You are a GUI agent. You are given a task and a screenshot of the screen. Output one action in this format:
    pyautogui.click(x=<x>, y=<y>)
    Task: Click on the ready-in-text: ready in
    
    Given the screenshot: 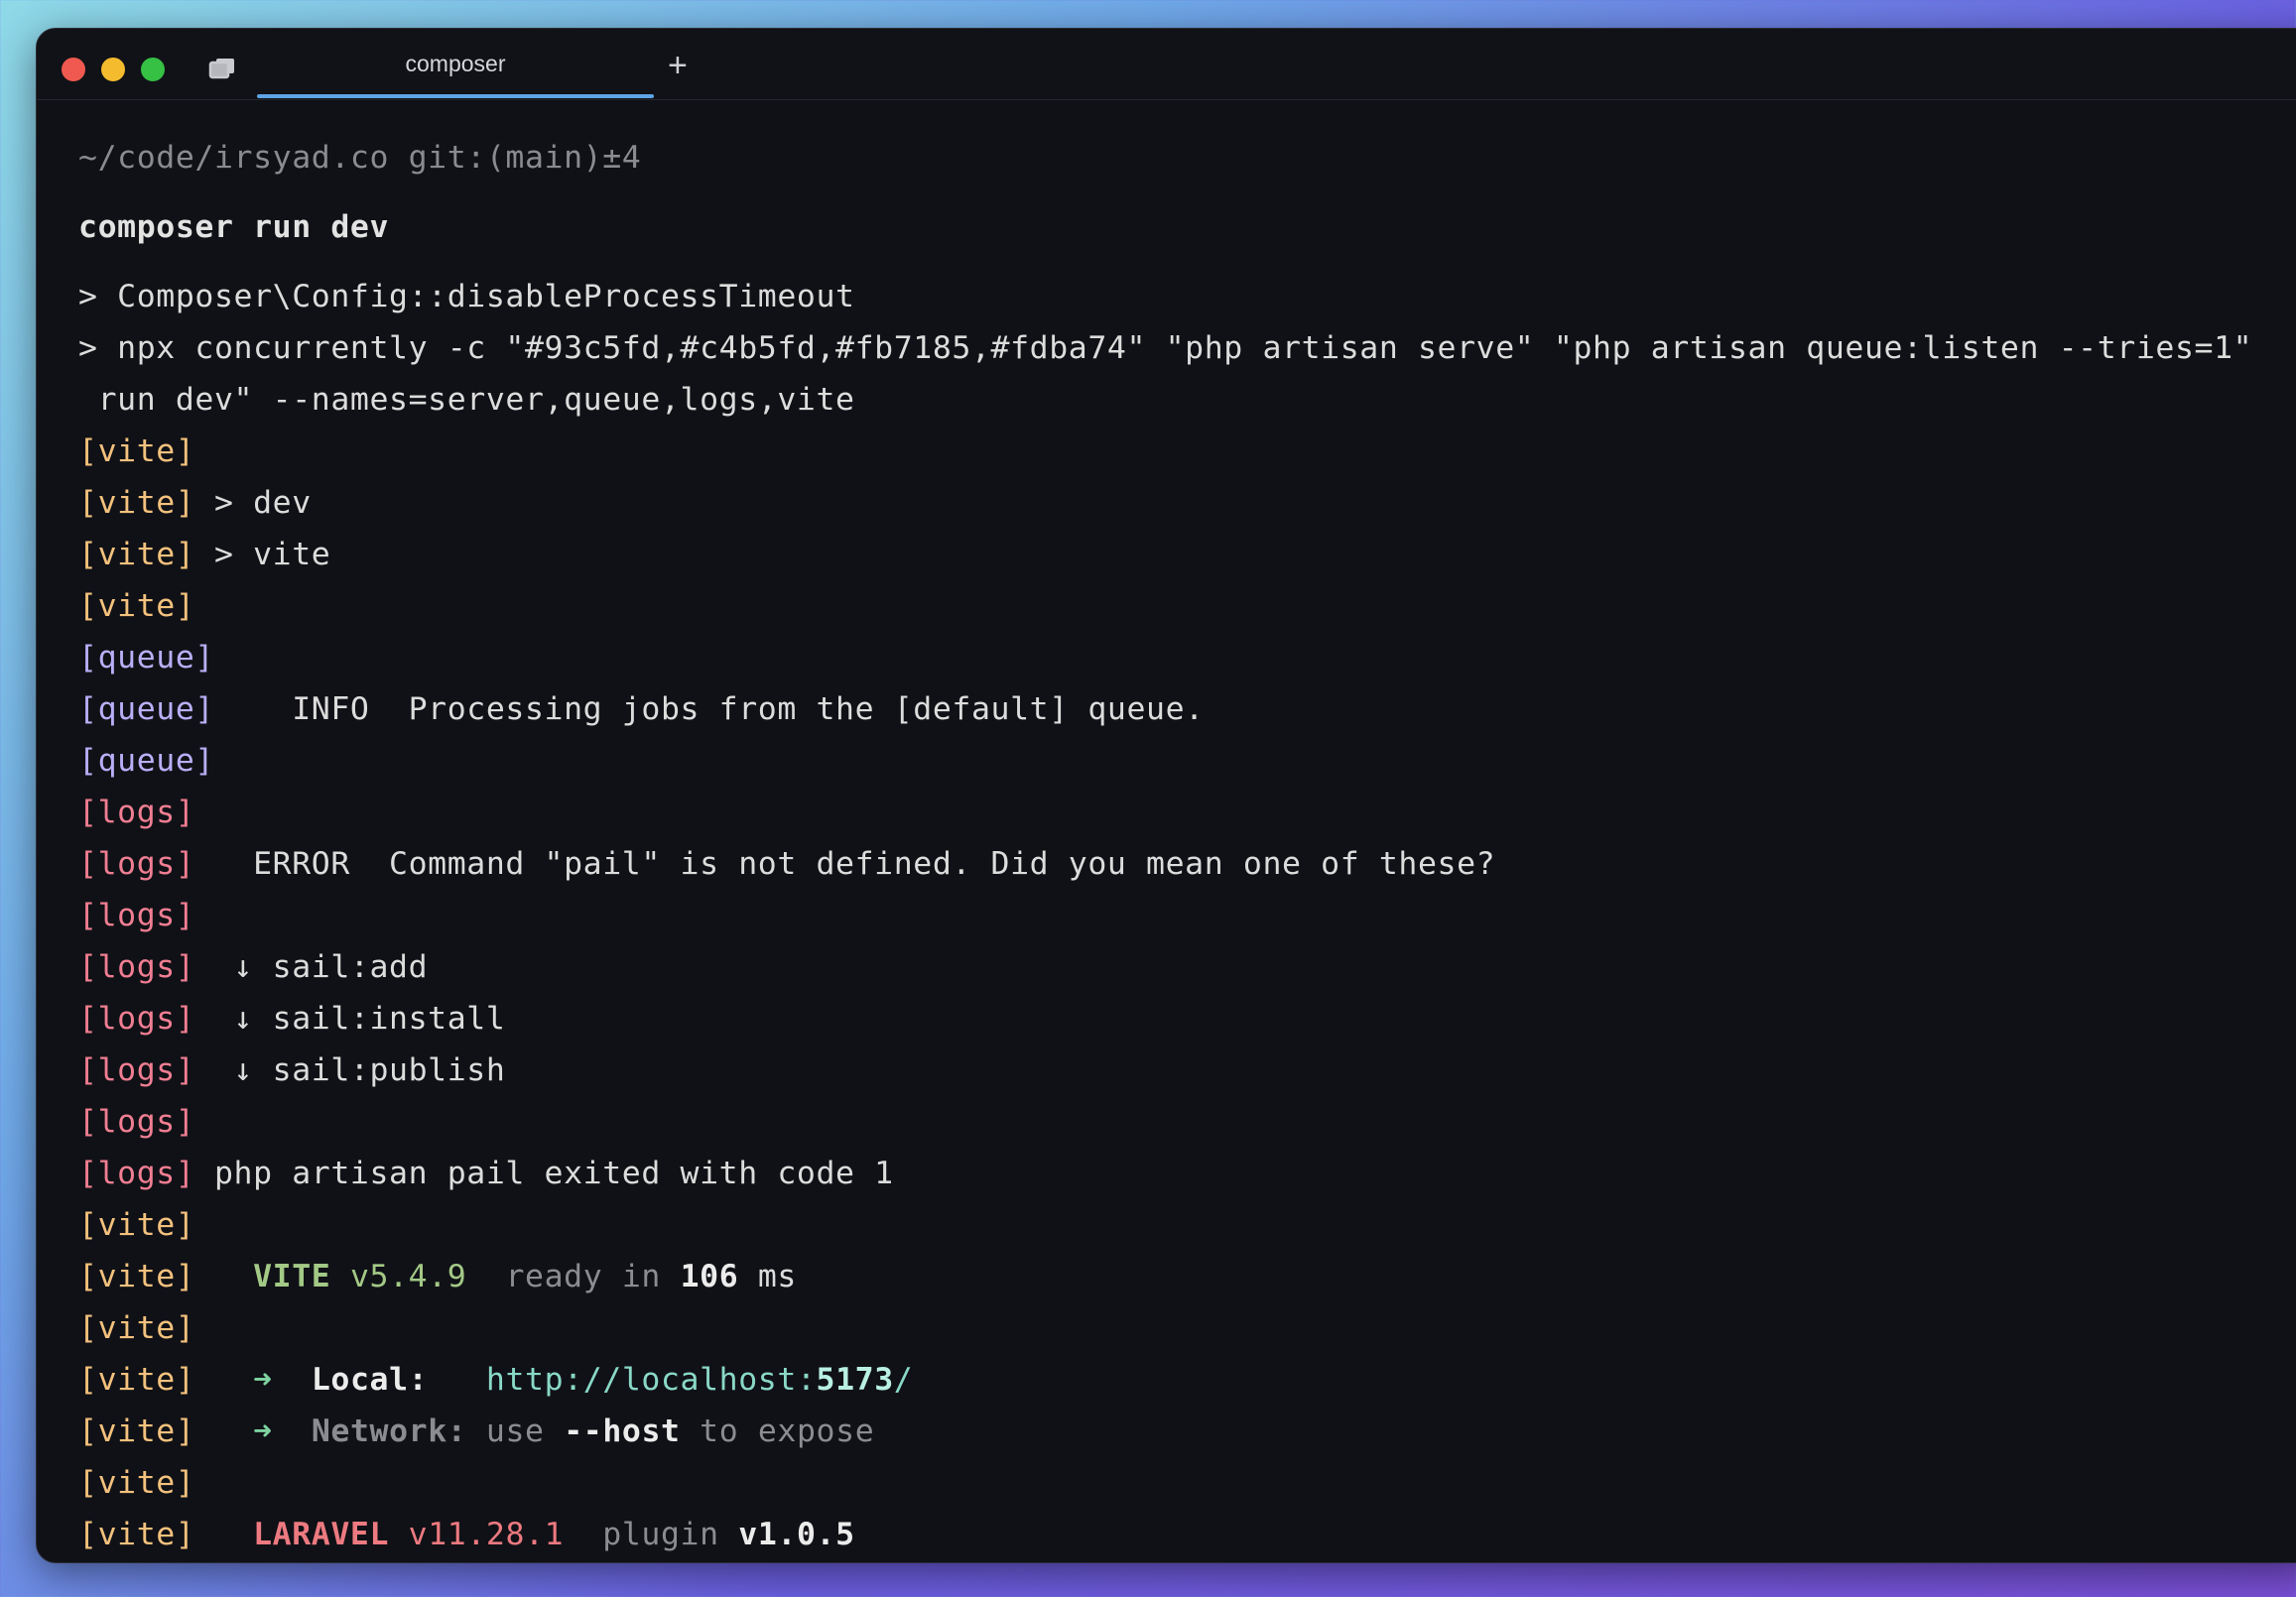 What is the action you would take?
    pyautogui.click(x=583, y=1276)
    